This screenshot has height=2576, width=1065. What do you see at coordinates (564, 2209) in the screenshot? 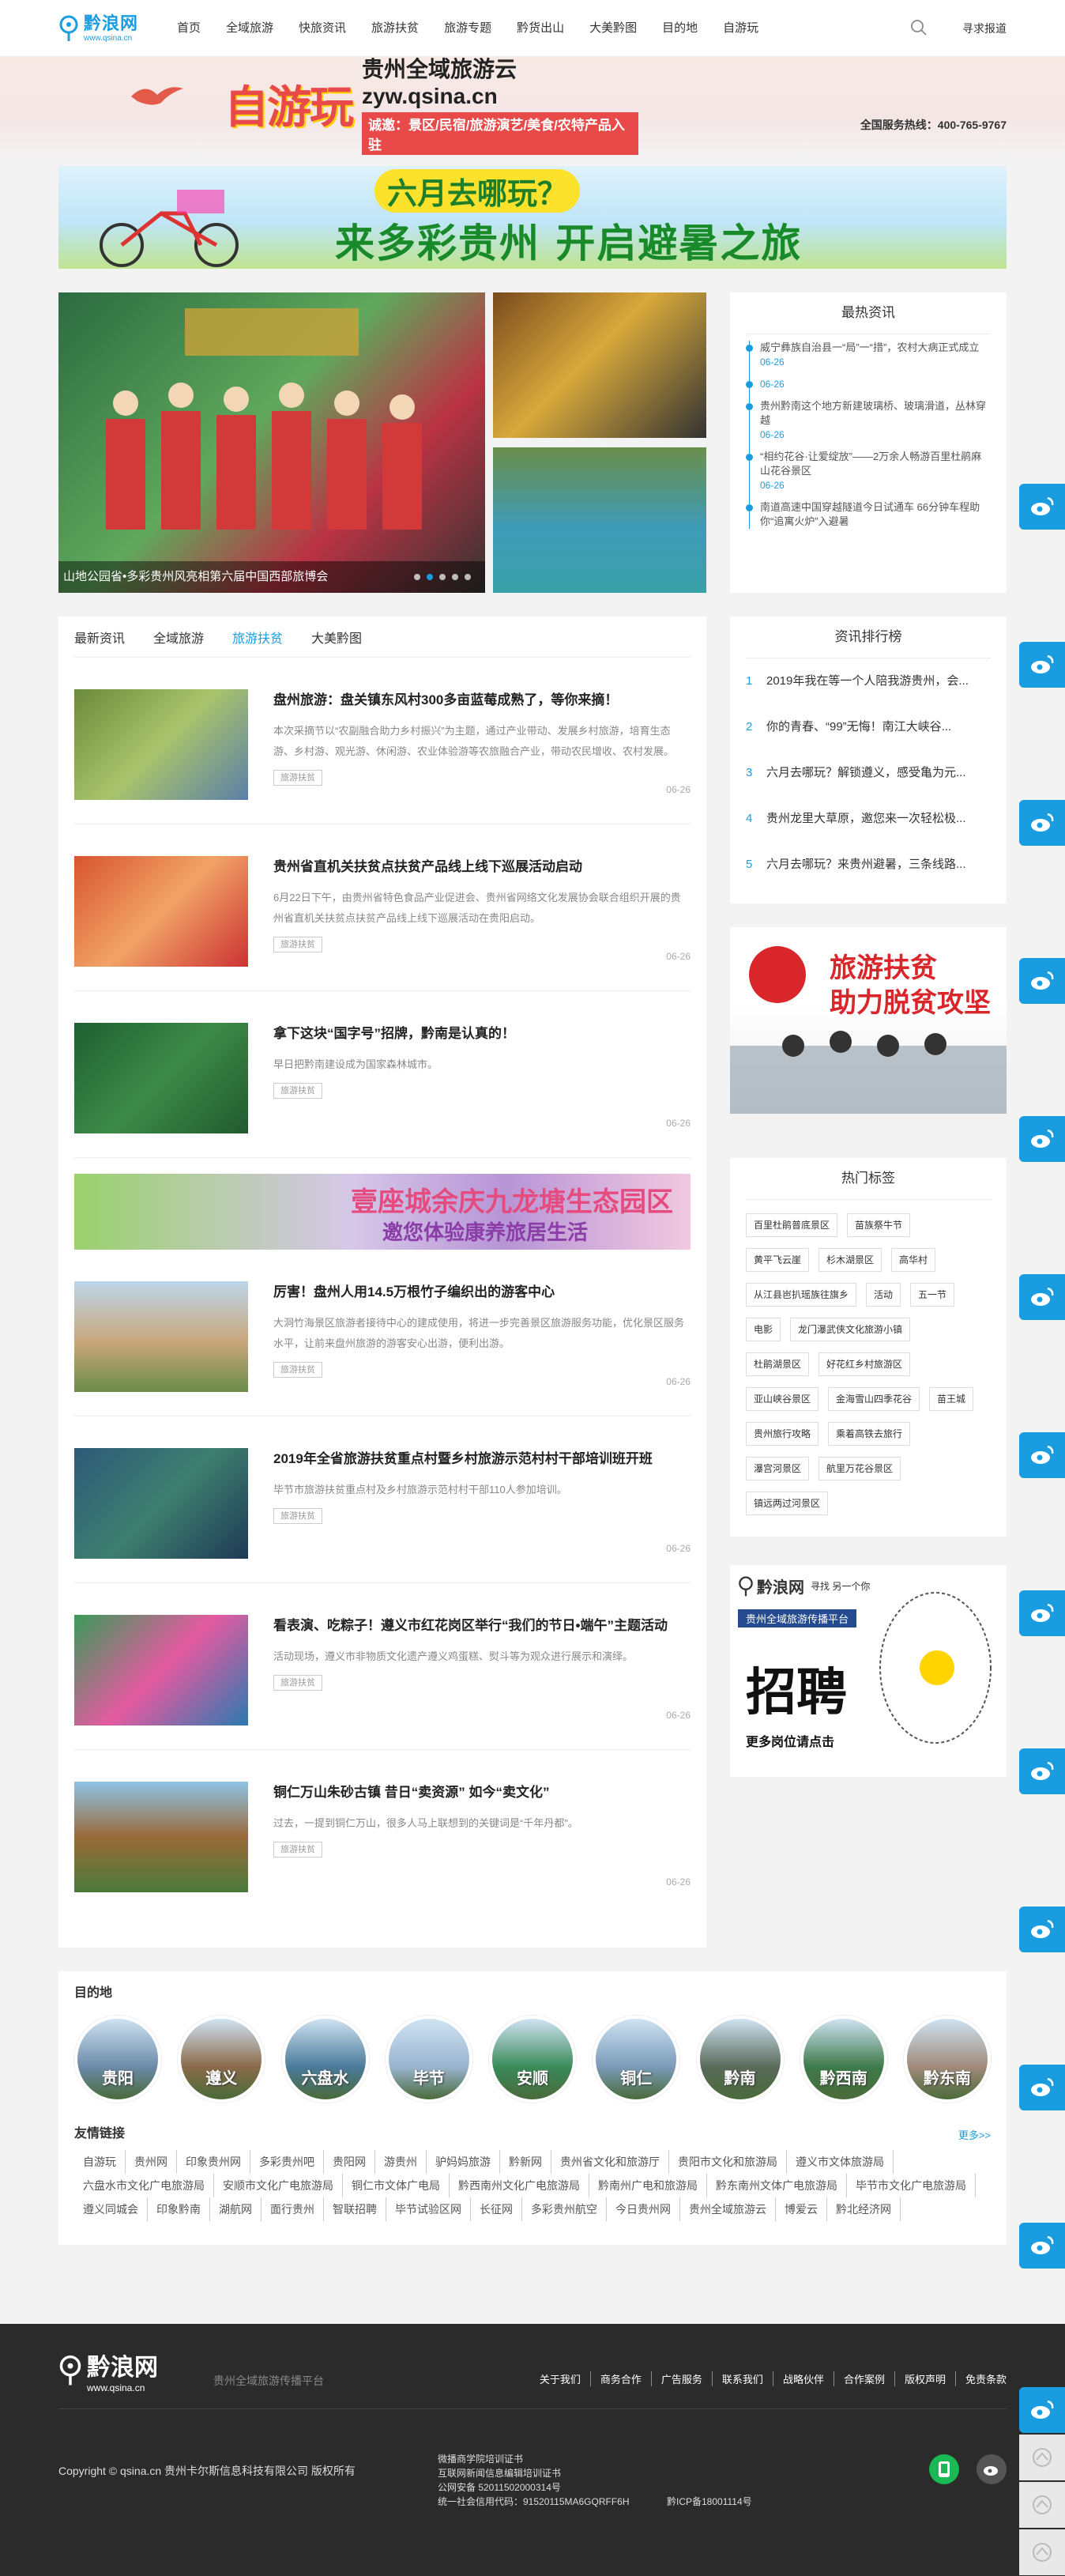
I see `friend-link: 多彩贵州航空` at bounding box center [564, 2209].